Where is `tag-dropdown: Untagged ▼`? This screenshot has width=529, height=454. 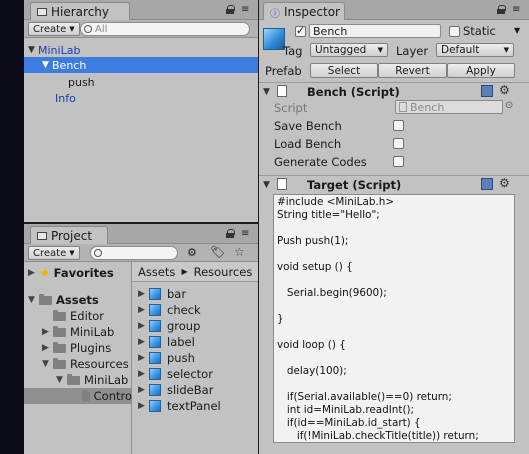
tag-dropdown: Untagged ▼ is located at coordinates (349, 50).